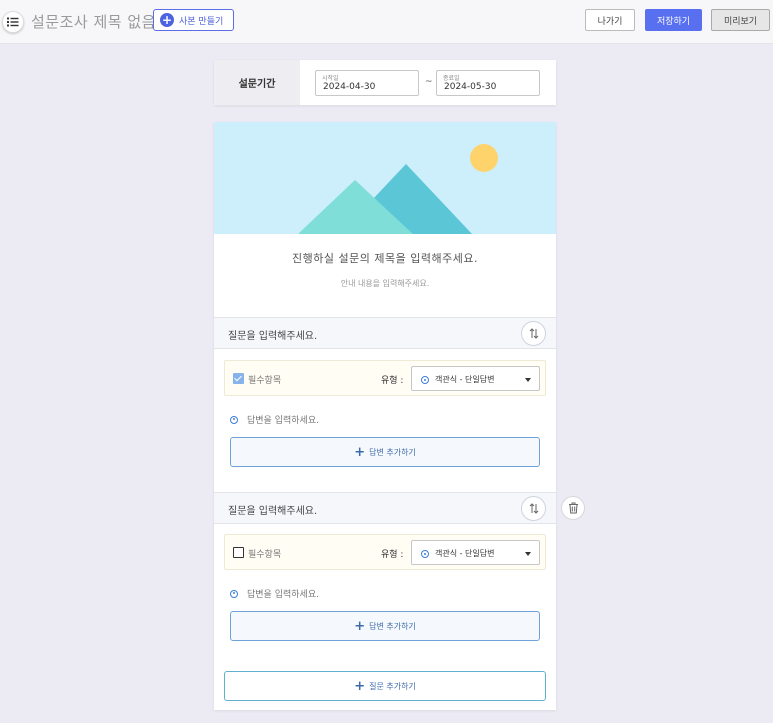  What do you see at coordinates (93, 21) in the screenshot?
I see `document-title: 설문조사 제목 없음` at bounding box center [93, 21].